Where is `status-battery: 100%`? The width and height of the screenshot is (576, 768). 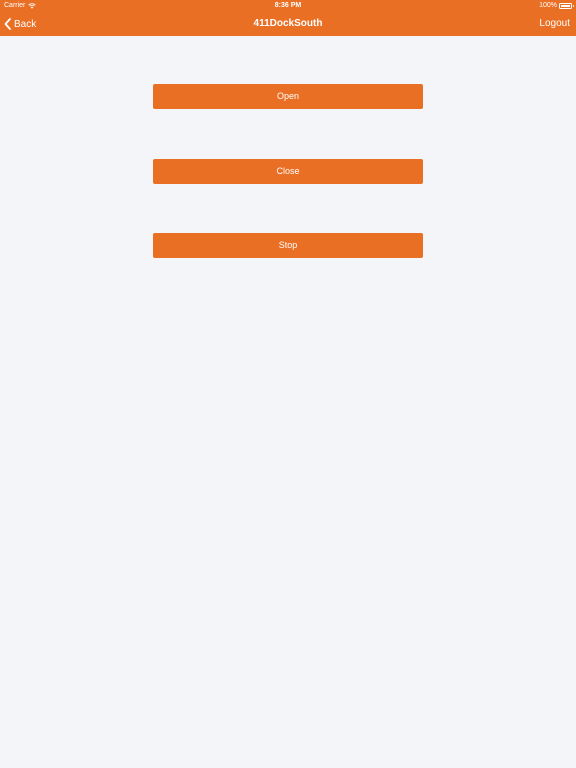 status-battery: 100% is located at coordinates (556, 6).